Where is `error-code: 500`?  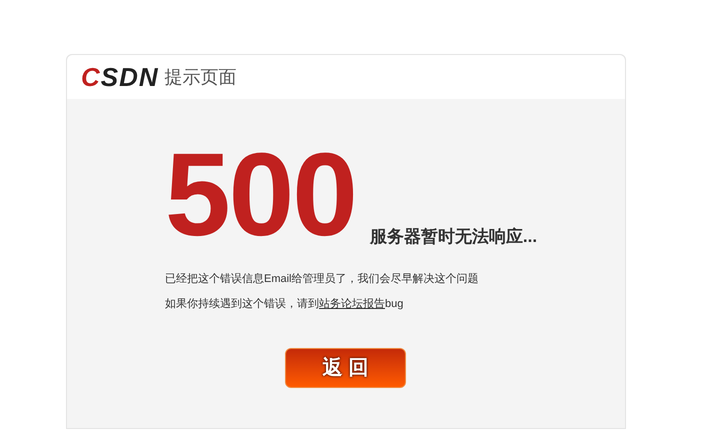 error-code: 500 is located at coordinates (260, 195).